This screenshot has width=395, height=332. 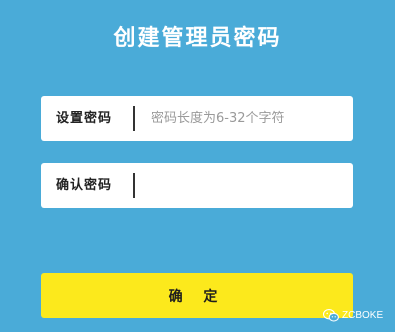 I want to click on confirm-button: 确 定, so click(x=197, y=295).